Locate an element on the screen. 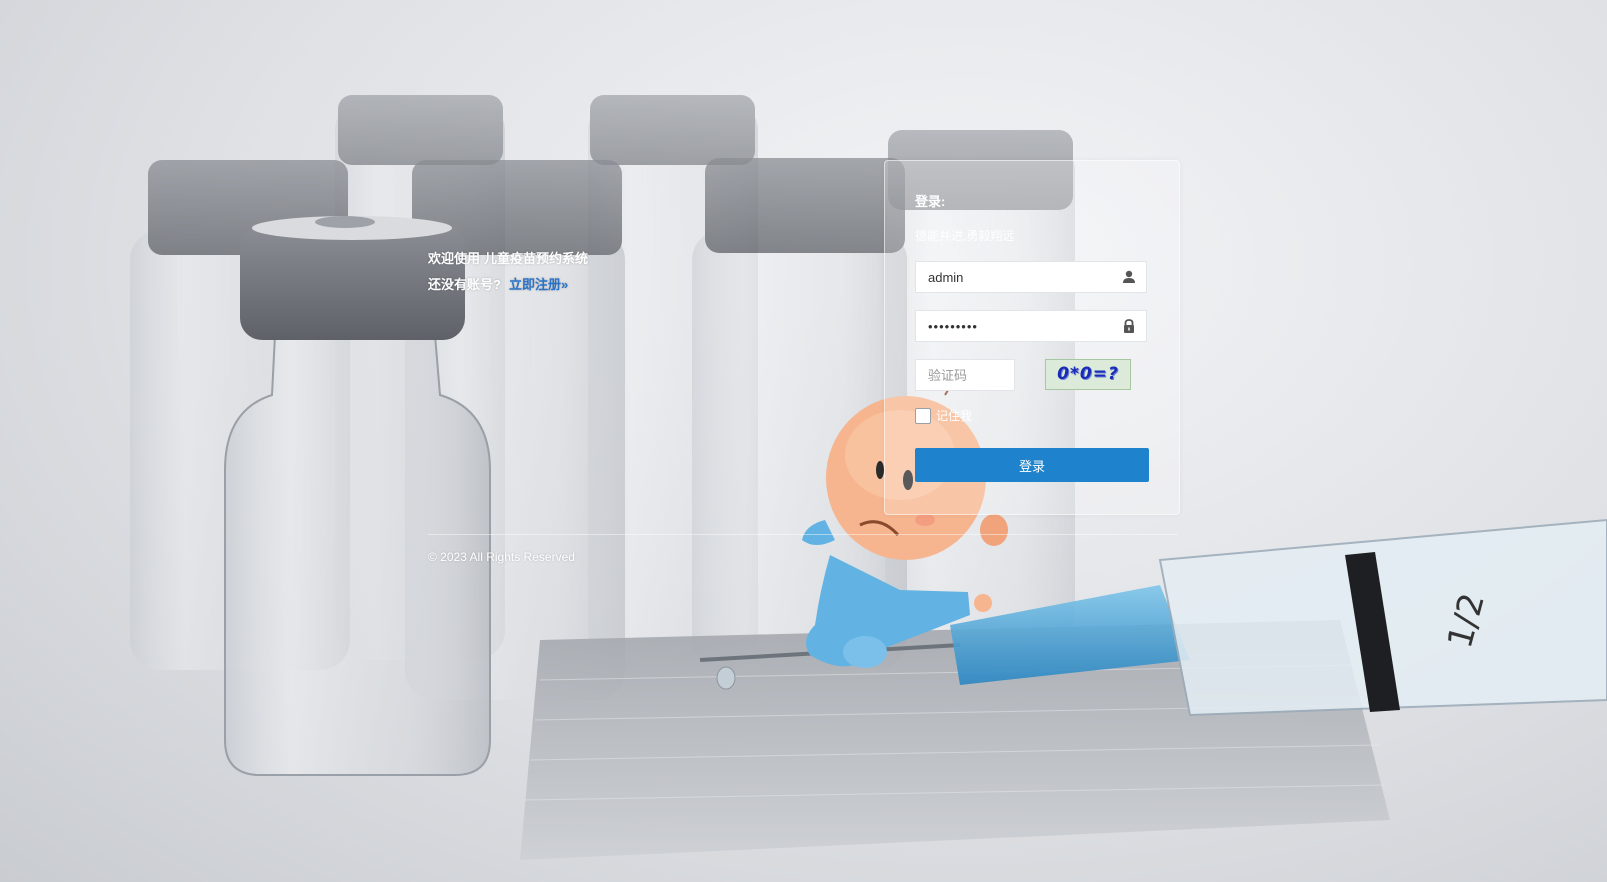 This screenshot has width=1607, height=882. login-subtitle: 德能并进,勇毅翔远 is located at coordinates (965, 236).